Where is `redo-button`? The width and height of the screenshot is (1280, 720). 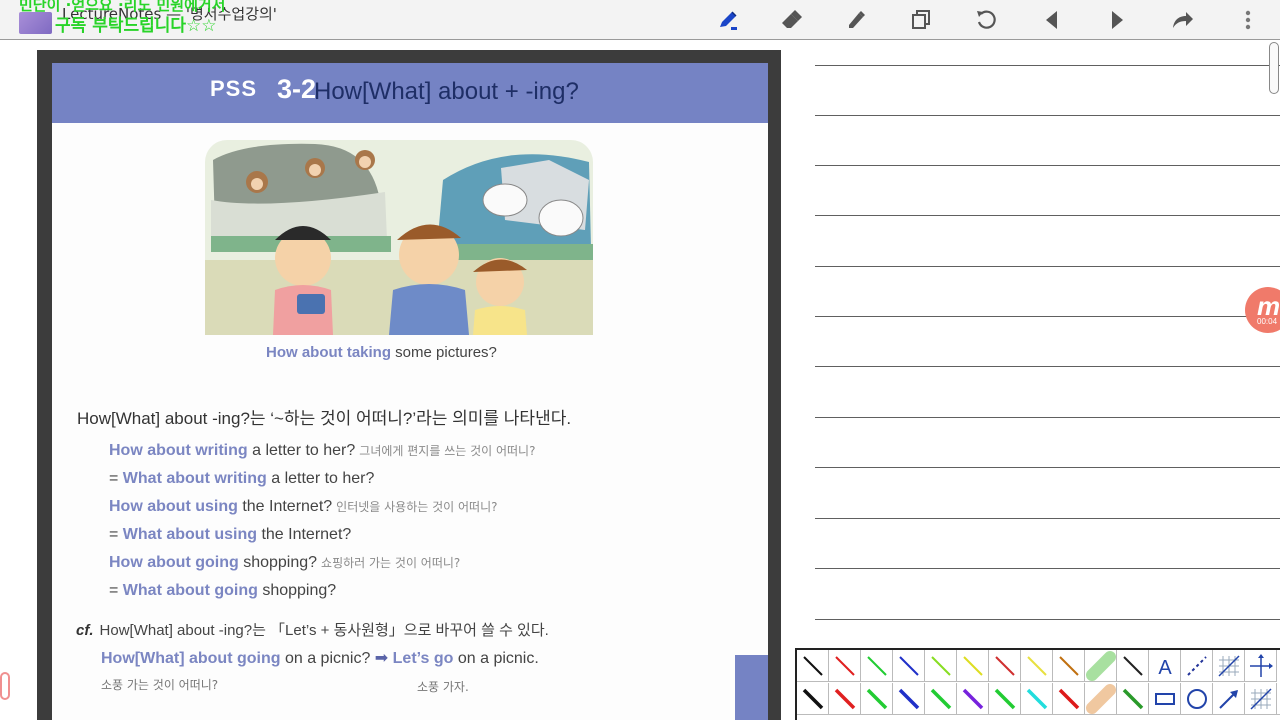 redo-button is located at coordinates (1182, 20).